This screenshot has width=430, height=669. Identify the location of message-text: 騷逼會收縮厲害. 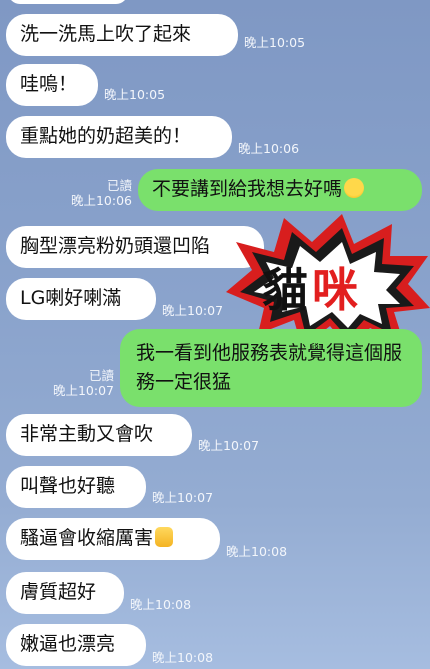
(87, 538).